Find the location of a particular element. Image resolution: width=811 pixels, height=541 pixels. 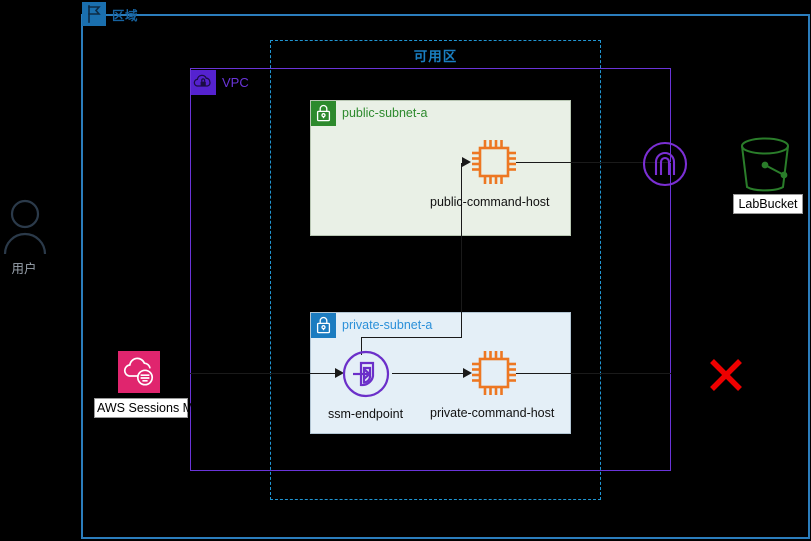

aws-sessions-manager-icon is located at coordinates (139, 372).